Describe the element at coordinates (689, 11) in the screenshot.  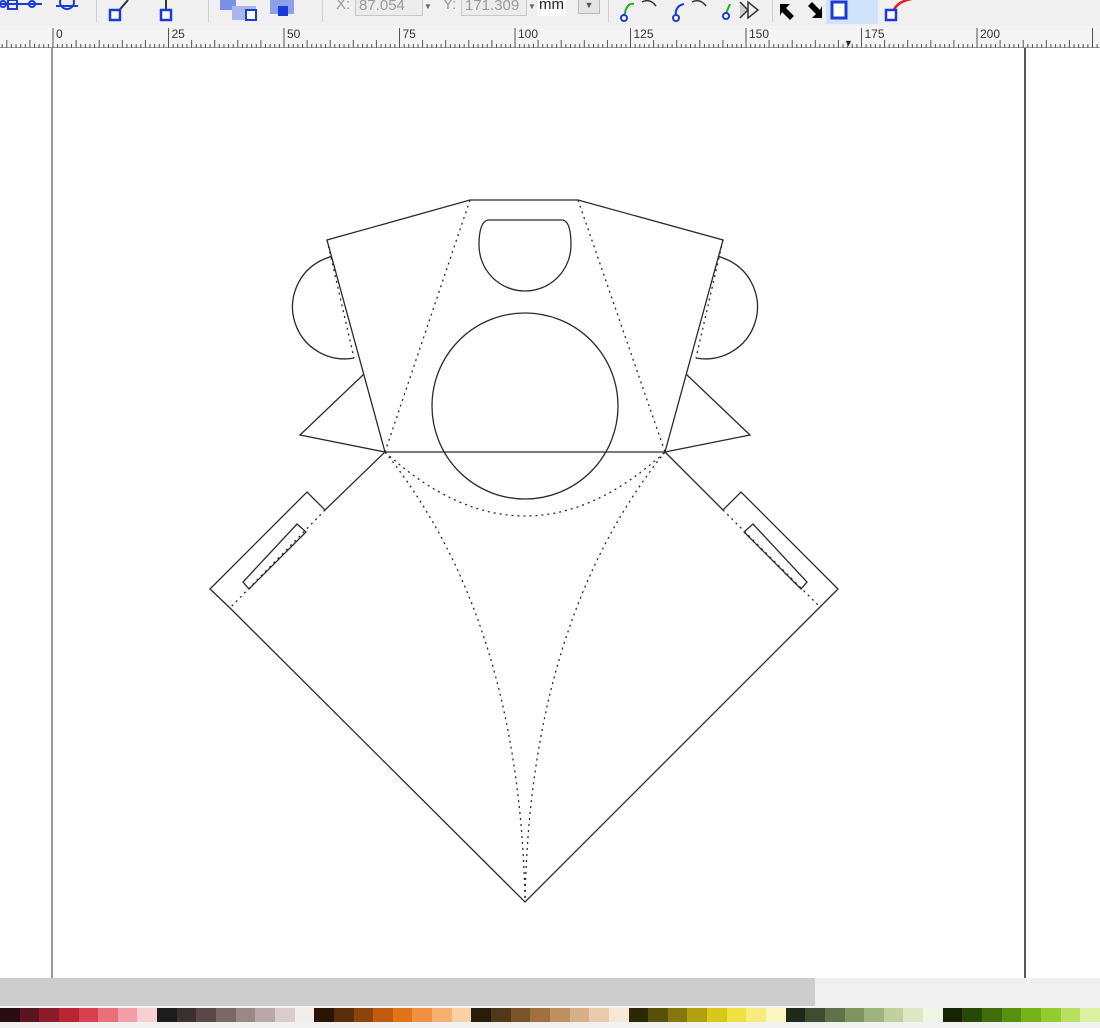
I see `node-smooth-icon` at that location.